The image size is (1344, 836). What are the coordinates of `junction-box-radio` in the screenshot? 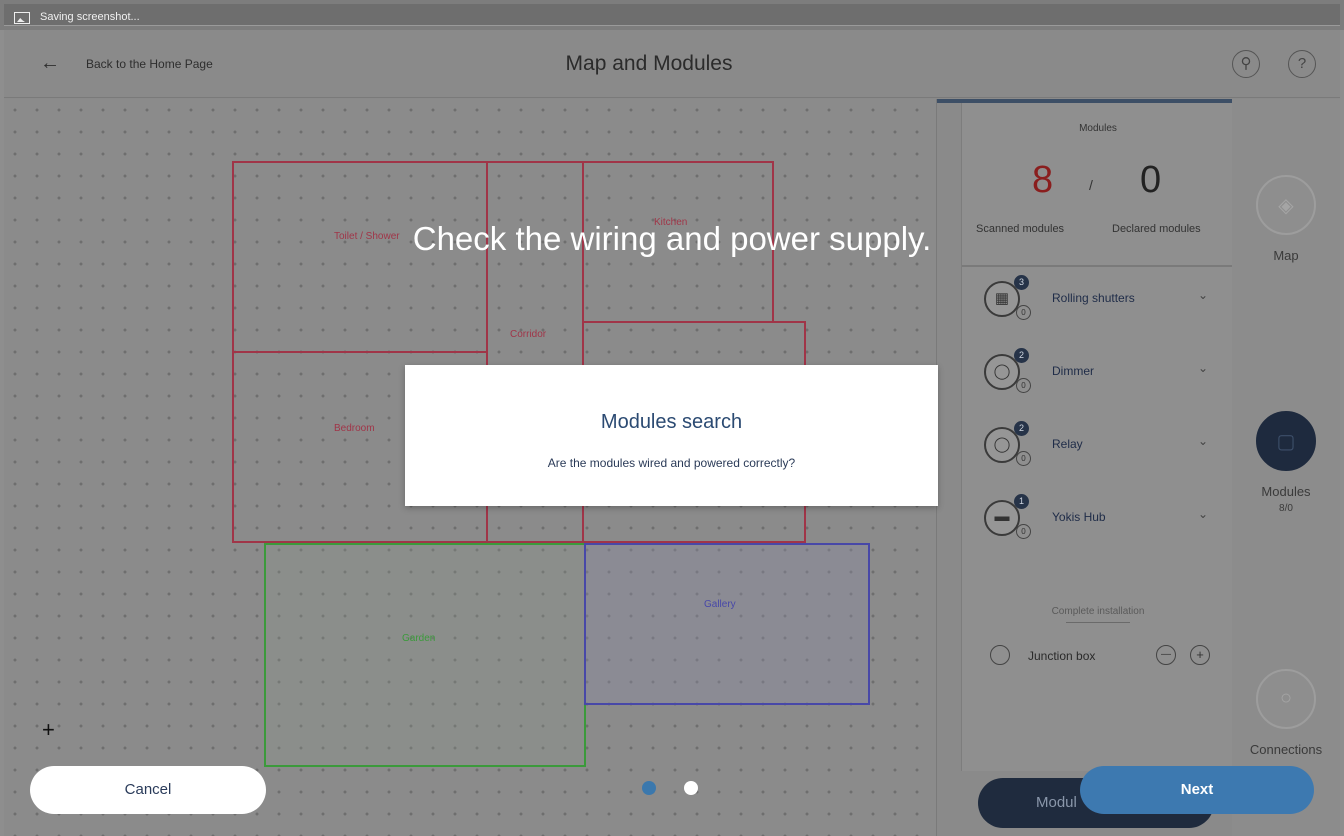 It's located at (1000, 655).